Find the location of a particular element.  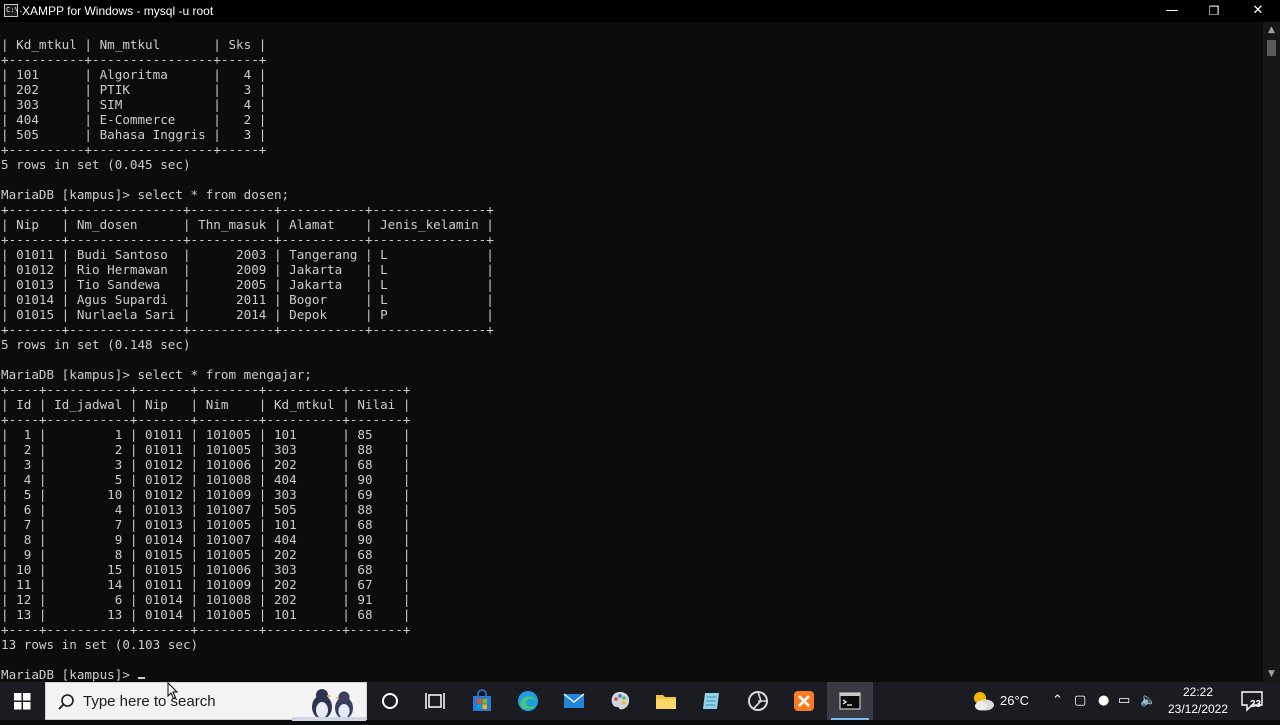

search-placeholder: Type here to search is located at coordinates (149, 701).